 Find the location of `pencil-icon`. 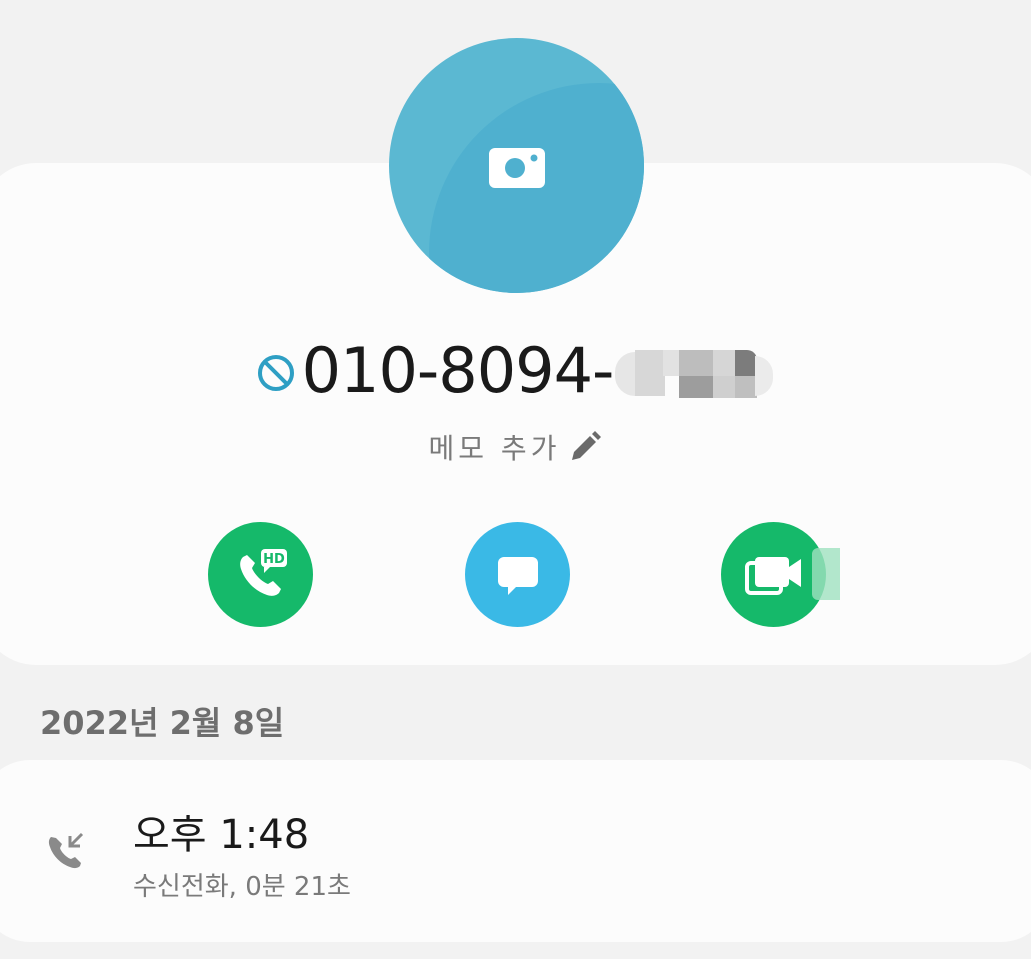

pencil-icon is located at coordinates (587, 445).